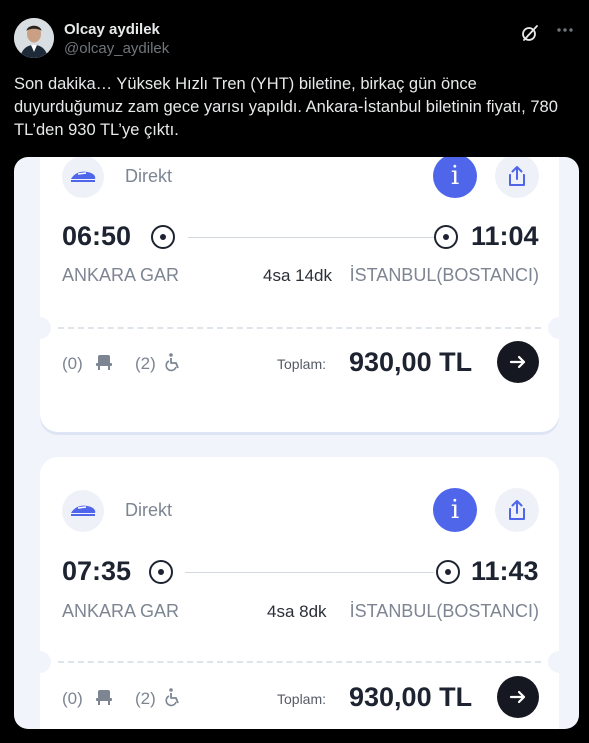 This screenshot has height=743, width=589. What do you see at coordinates (34, 38) in the screenshot?
I see `avatar` at bounding box center [34, 38].